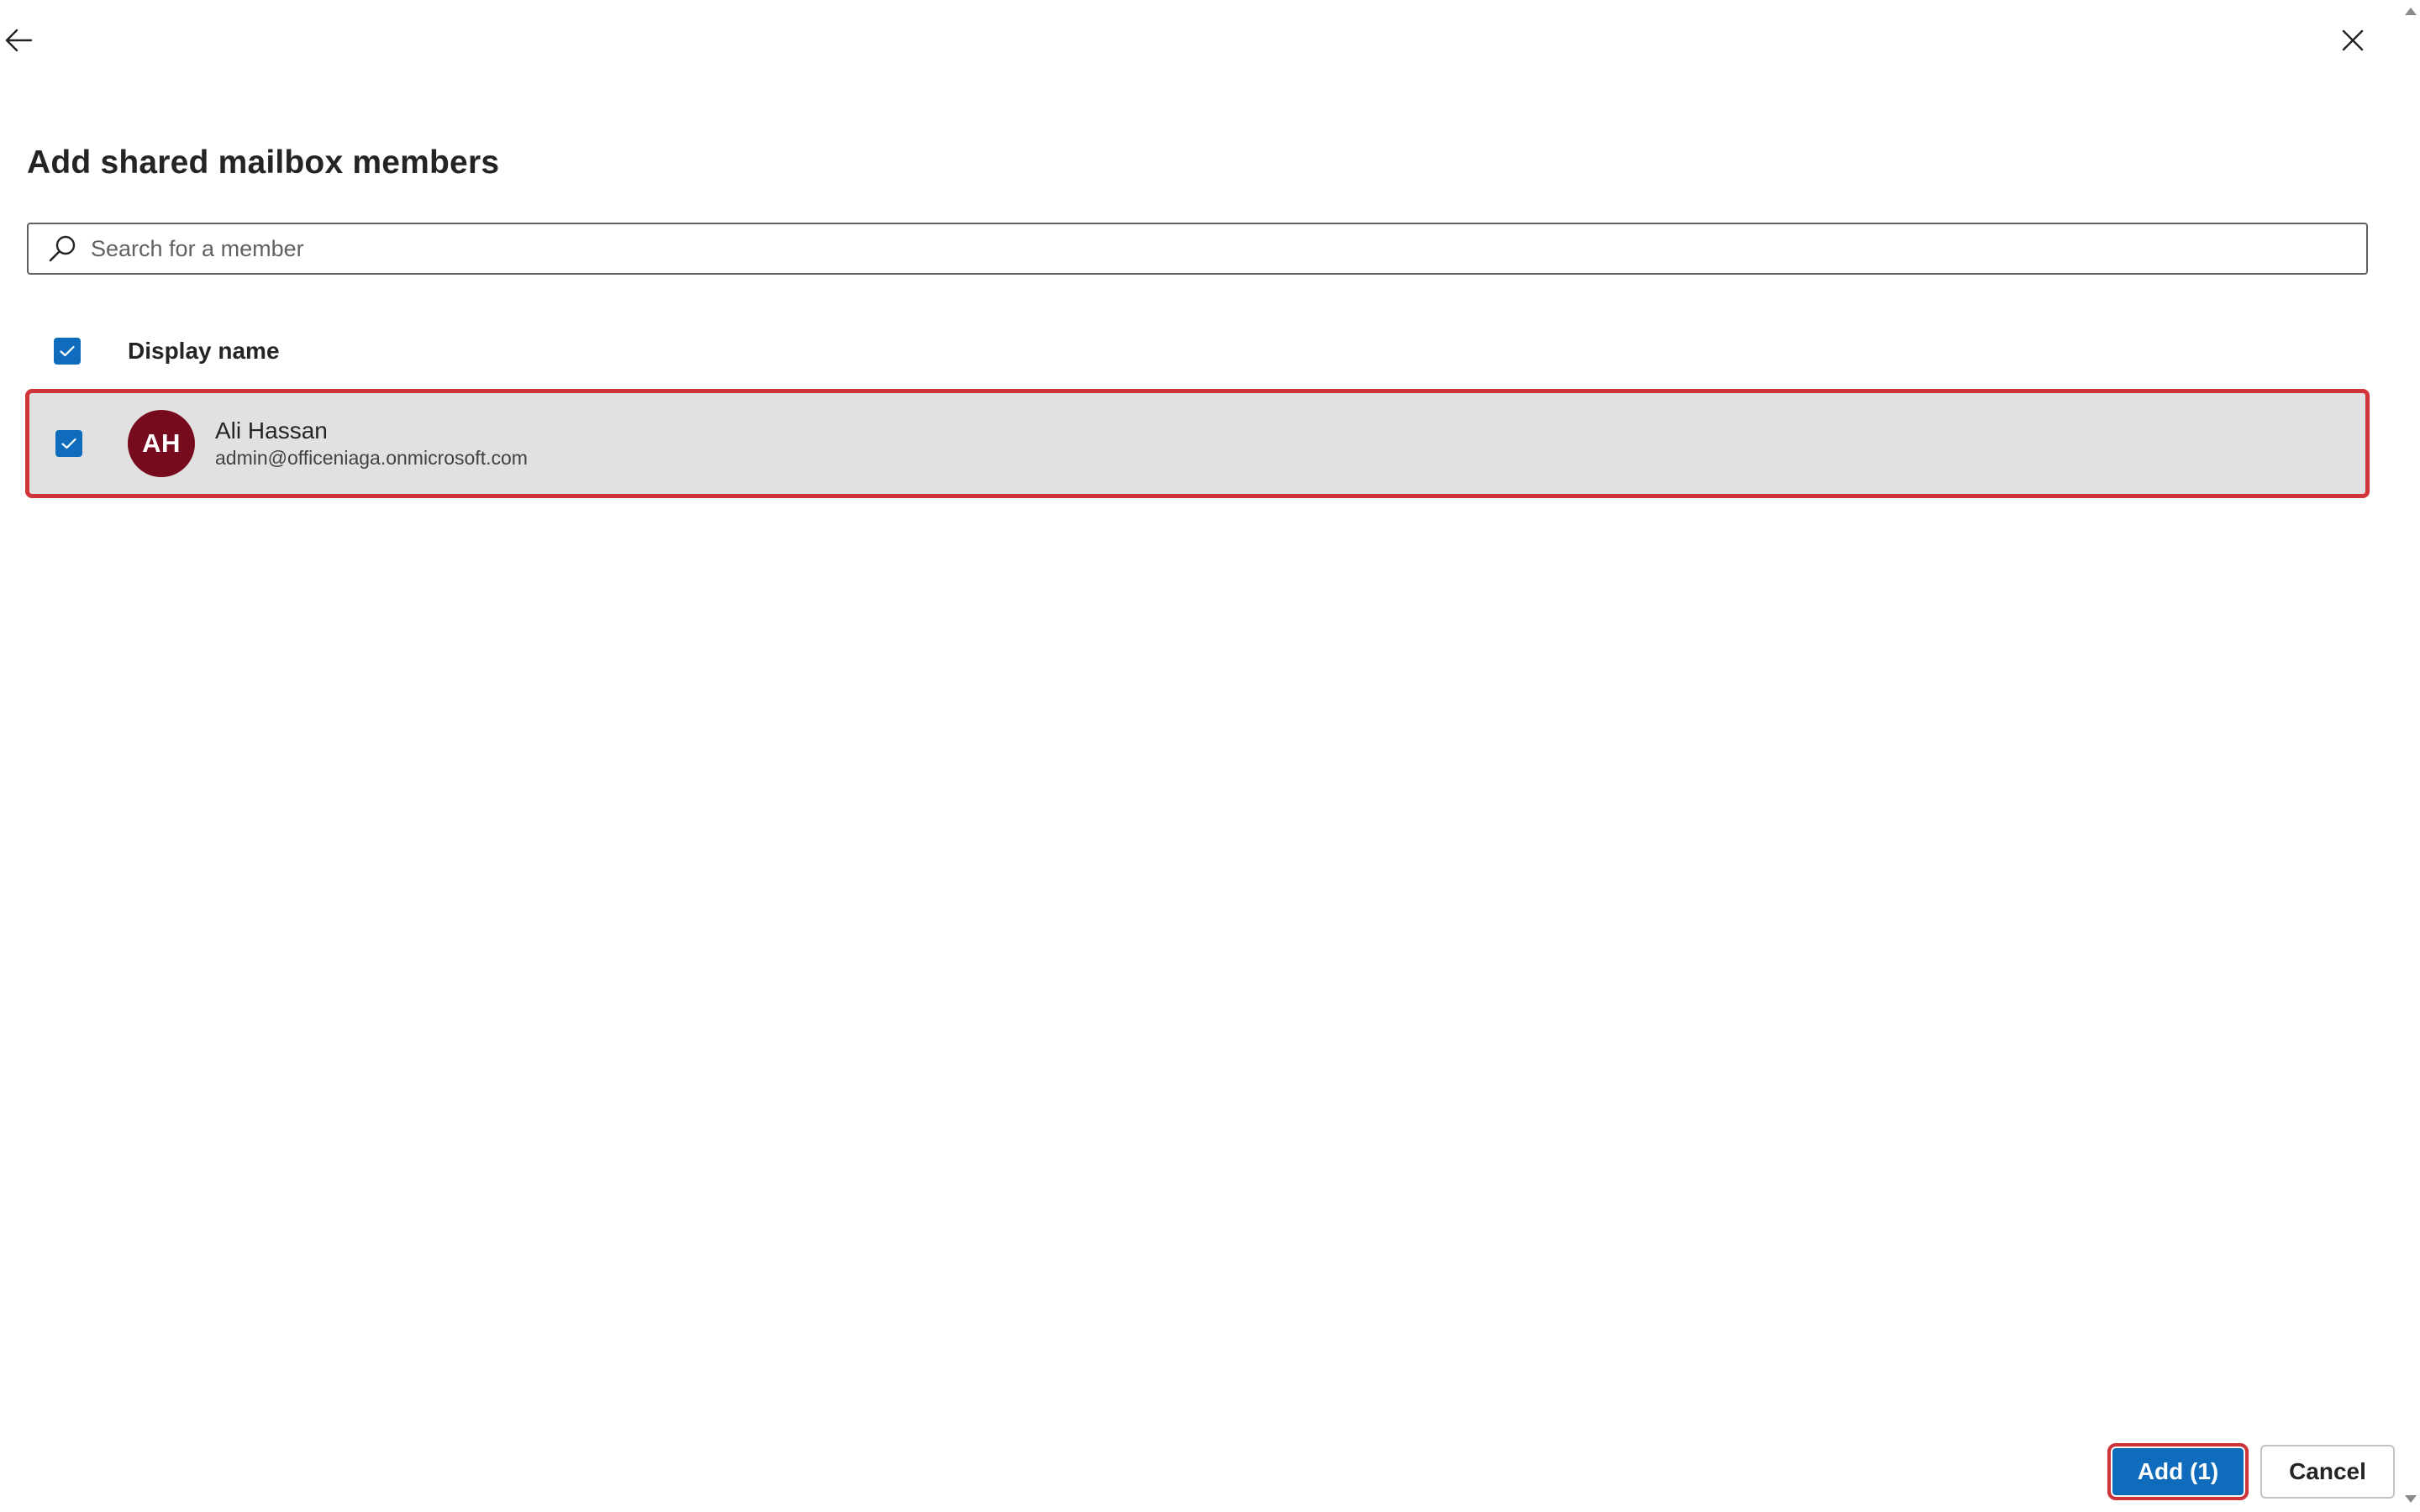 The height and width of the screenshot is (1512, 2420). Describe the element at coordinates (2328, 1472) in the screenshot. I see `cancel-button: Cancel` at that location.